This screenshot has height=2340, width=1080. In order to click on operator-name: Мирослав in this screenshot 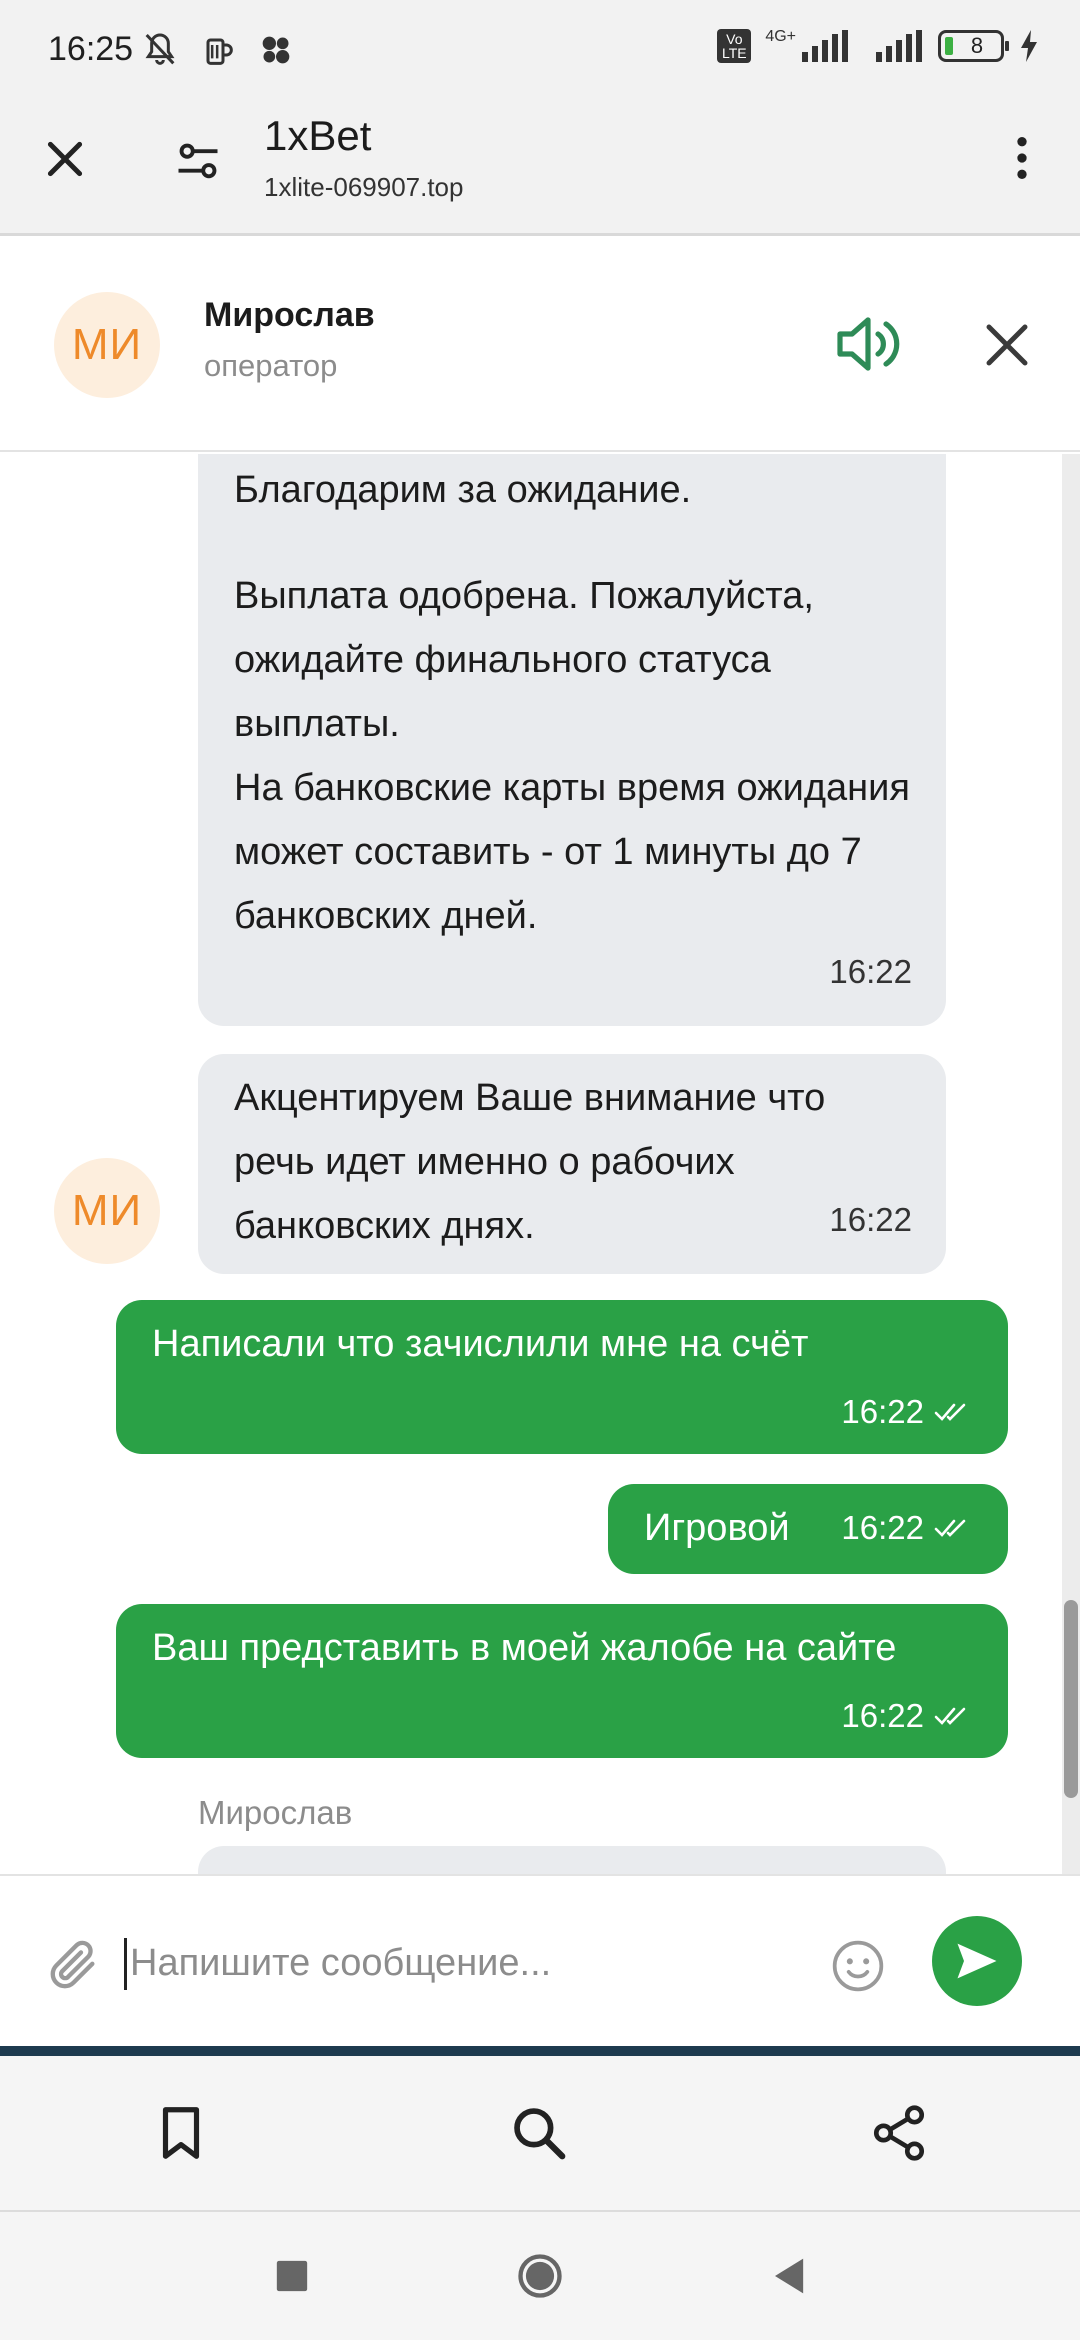, I will do `click(289, 315)`.